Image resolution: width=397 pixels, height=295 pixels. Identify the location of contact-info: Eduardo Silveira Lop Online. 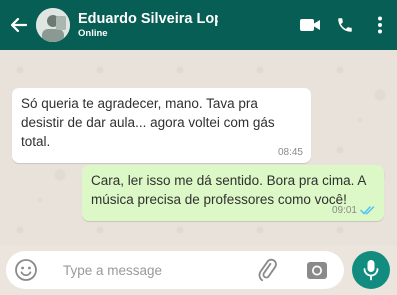
(148, 25).